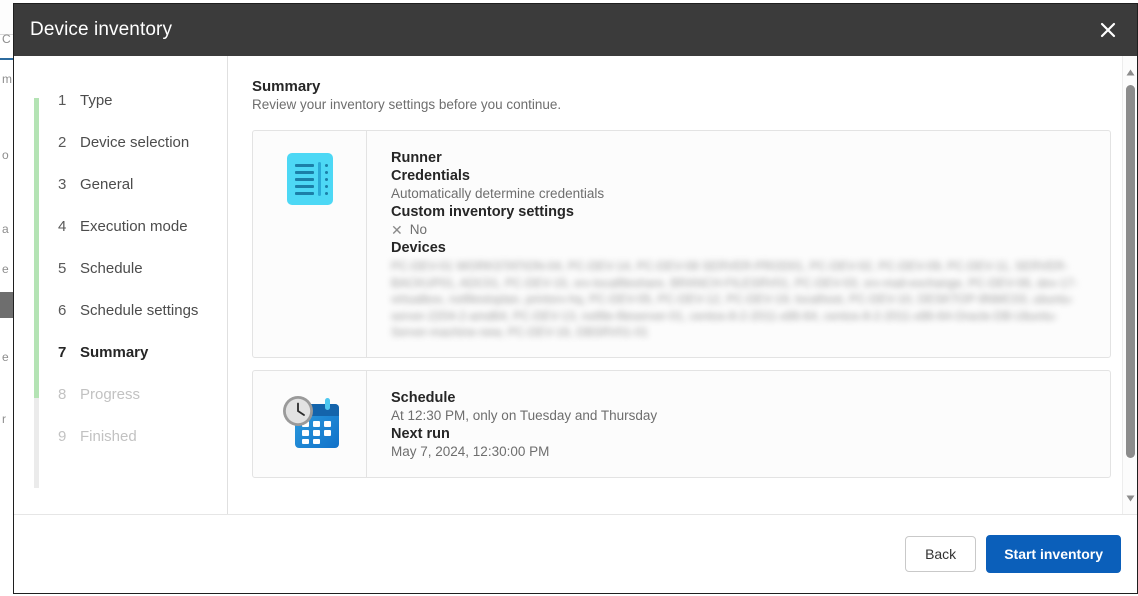 The width and height of the screenshot is (1138, 596). I want to click on step-number: 8, so click(62, 394).